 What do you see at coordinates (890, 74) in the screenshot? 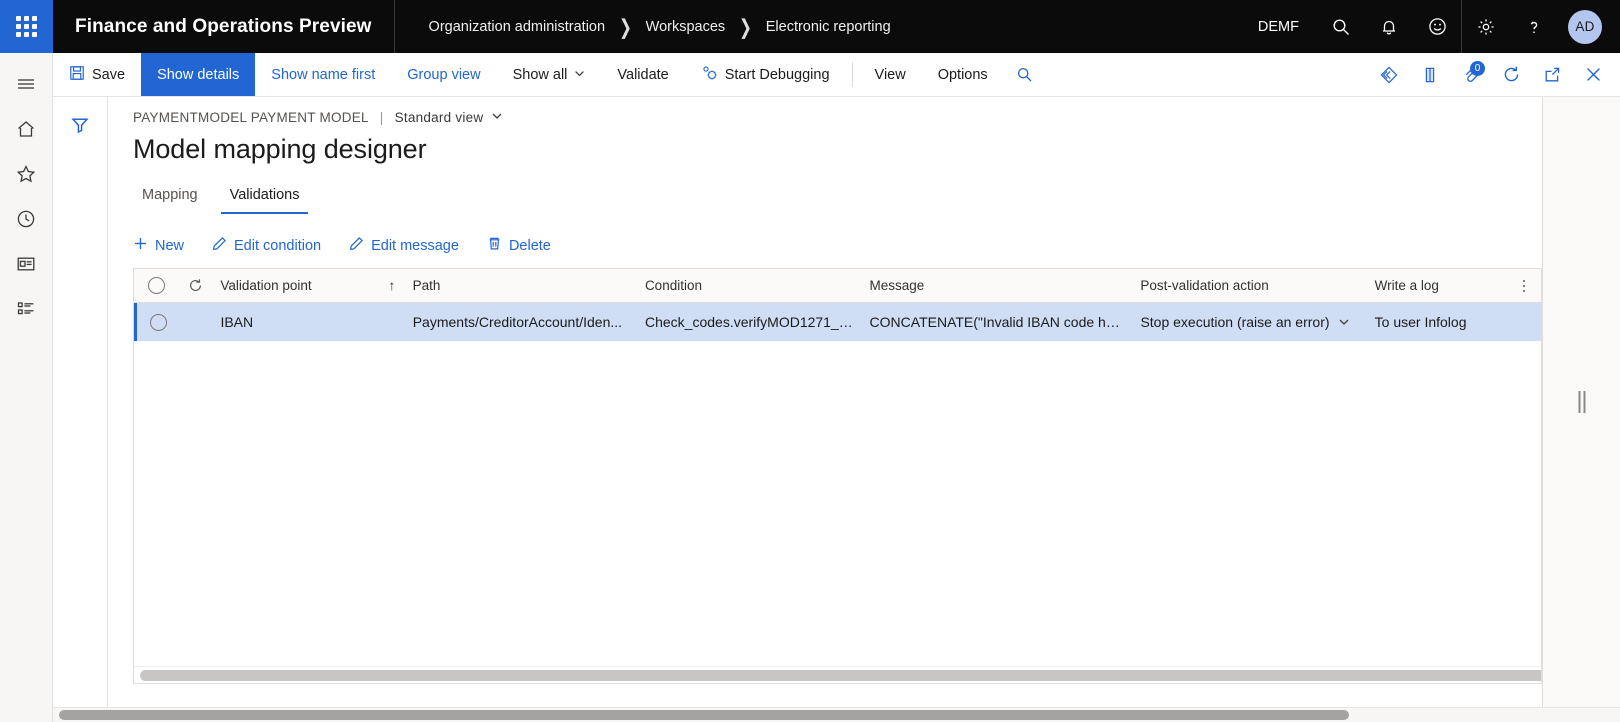
I see `view-menu-button: View` at bounding box center [890, 74].